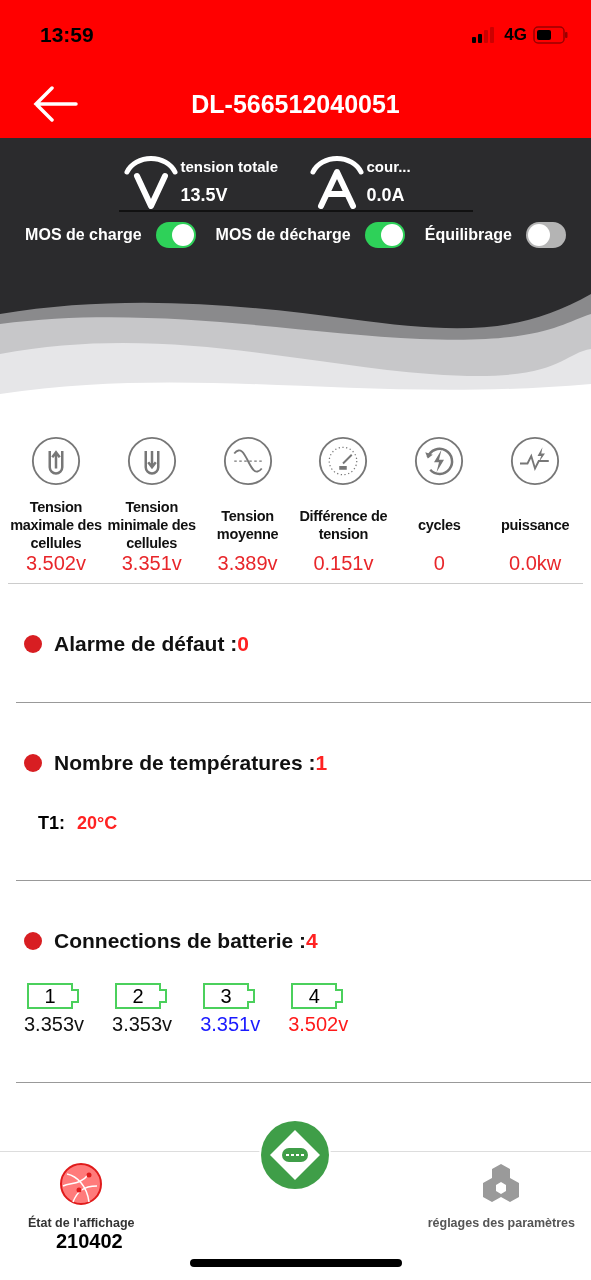 Image resolution: width=591 pixels, height=1280 pixels. I want to click on switch-label: MOS de décharge, so click(283, 234).